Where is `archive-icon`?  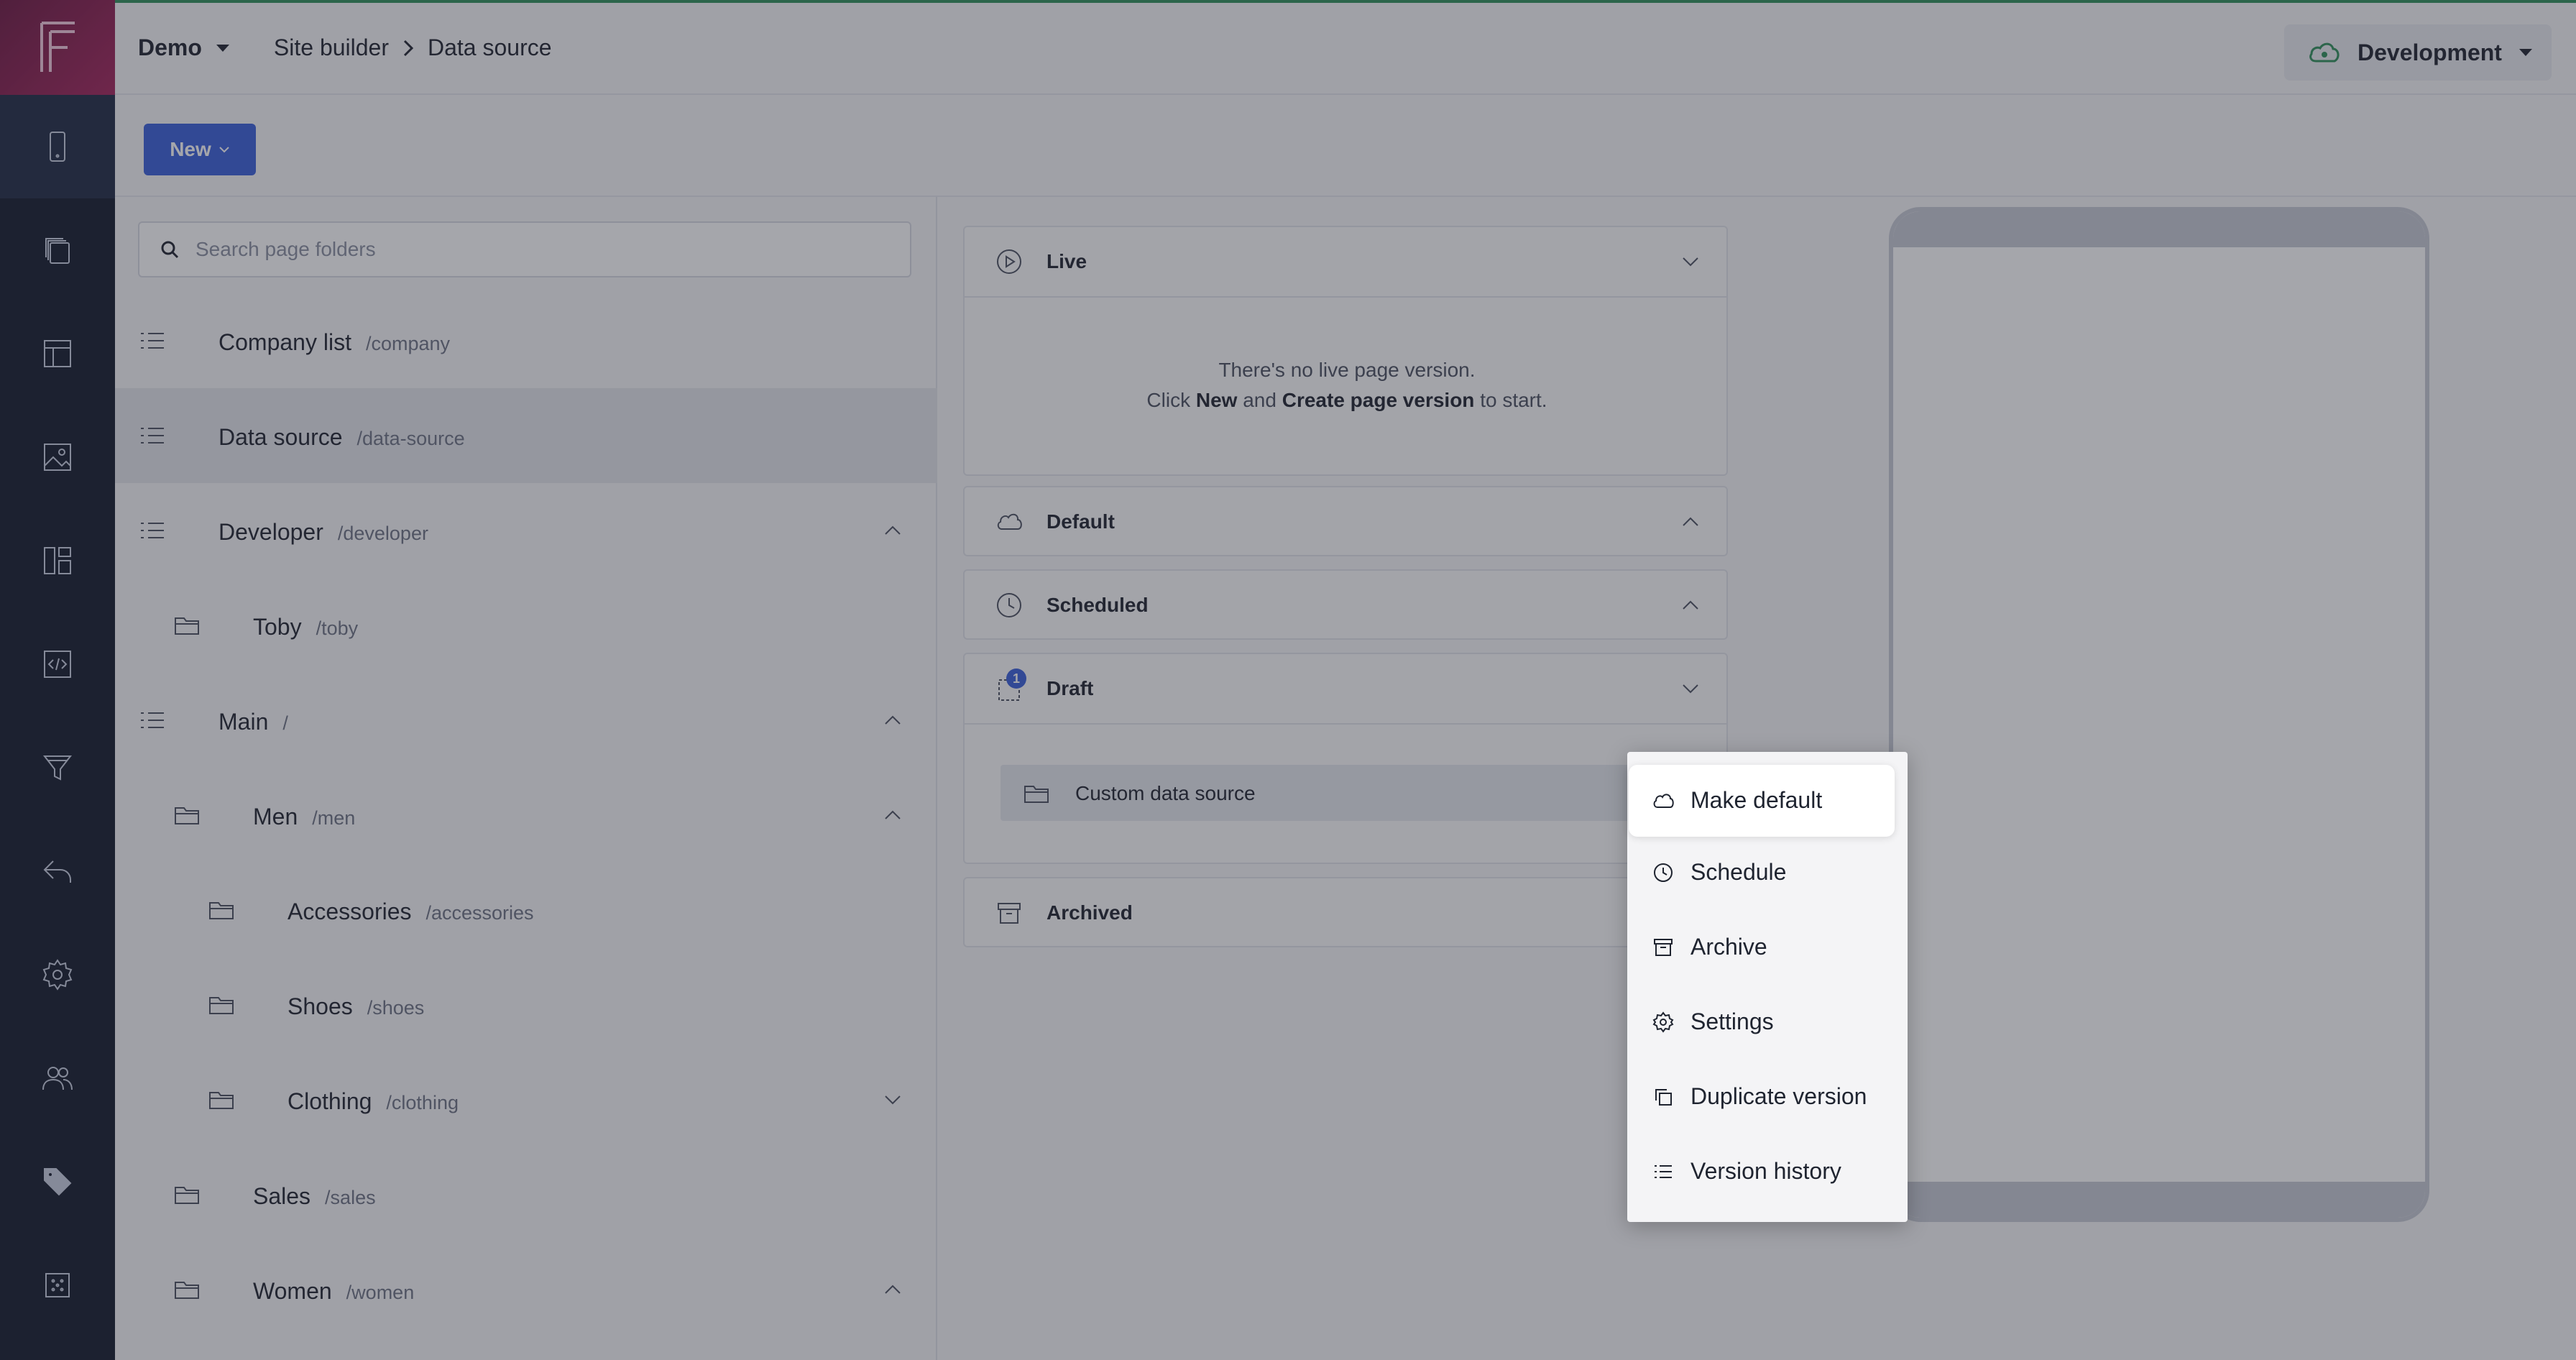
archive-icon is located at coordinates (1663, 947).